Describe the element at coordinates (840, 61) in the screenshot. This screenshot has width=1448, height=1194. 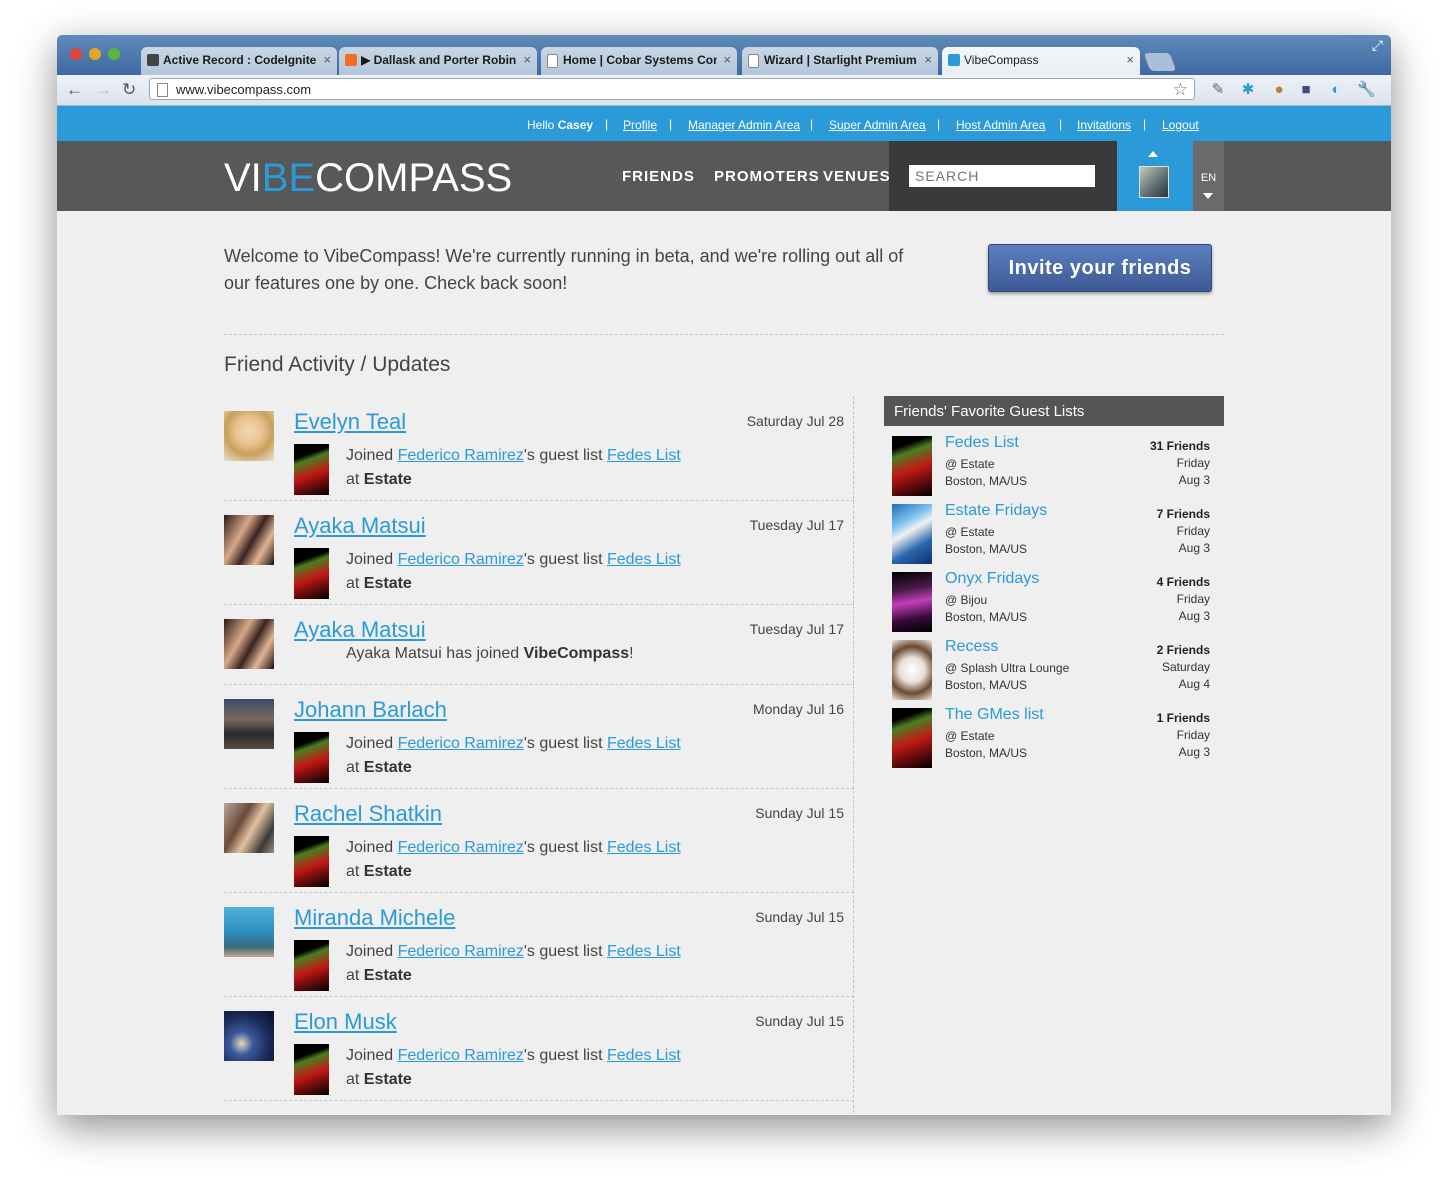
I see `browser-tab-4: Wizard | Starlight Premium A ×` at that location.